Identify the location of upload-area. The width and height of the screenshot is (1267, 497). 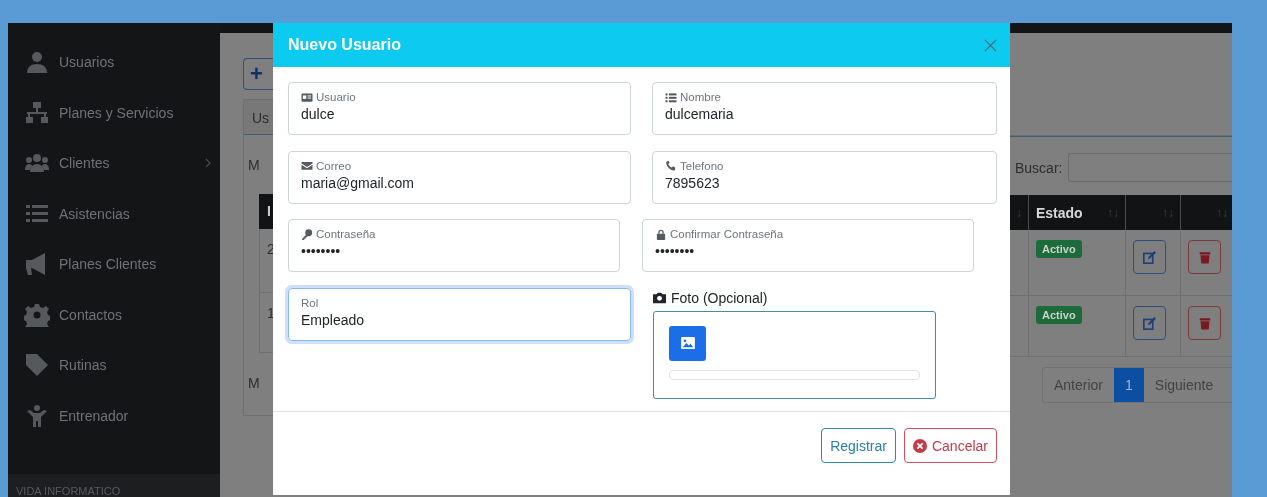
(794, 354).